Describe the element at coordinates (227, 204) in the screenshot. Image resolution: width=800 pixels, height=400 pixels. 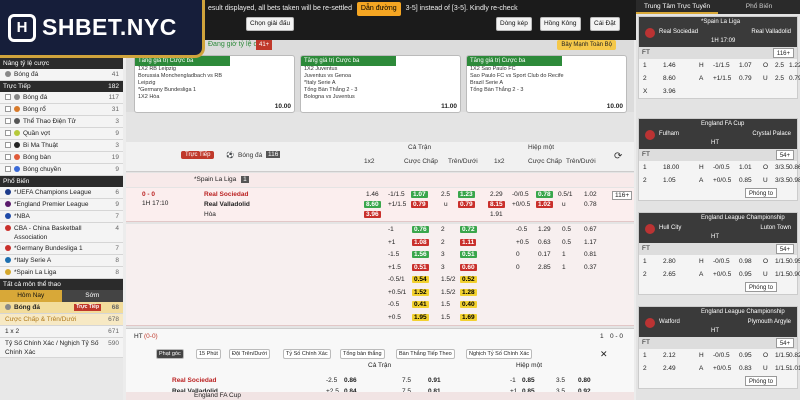
I see `away-team: Real Valladolid` at that location.